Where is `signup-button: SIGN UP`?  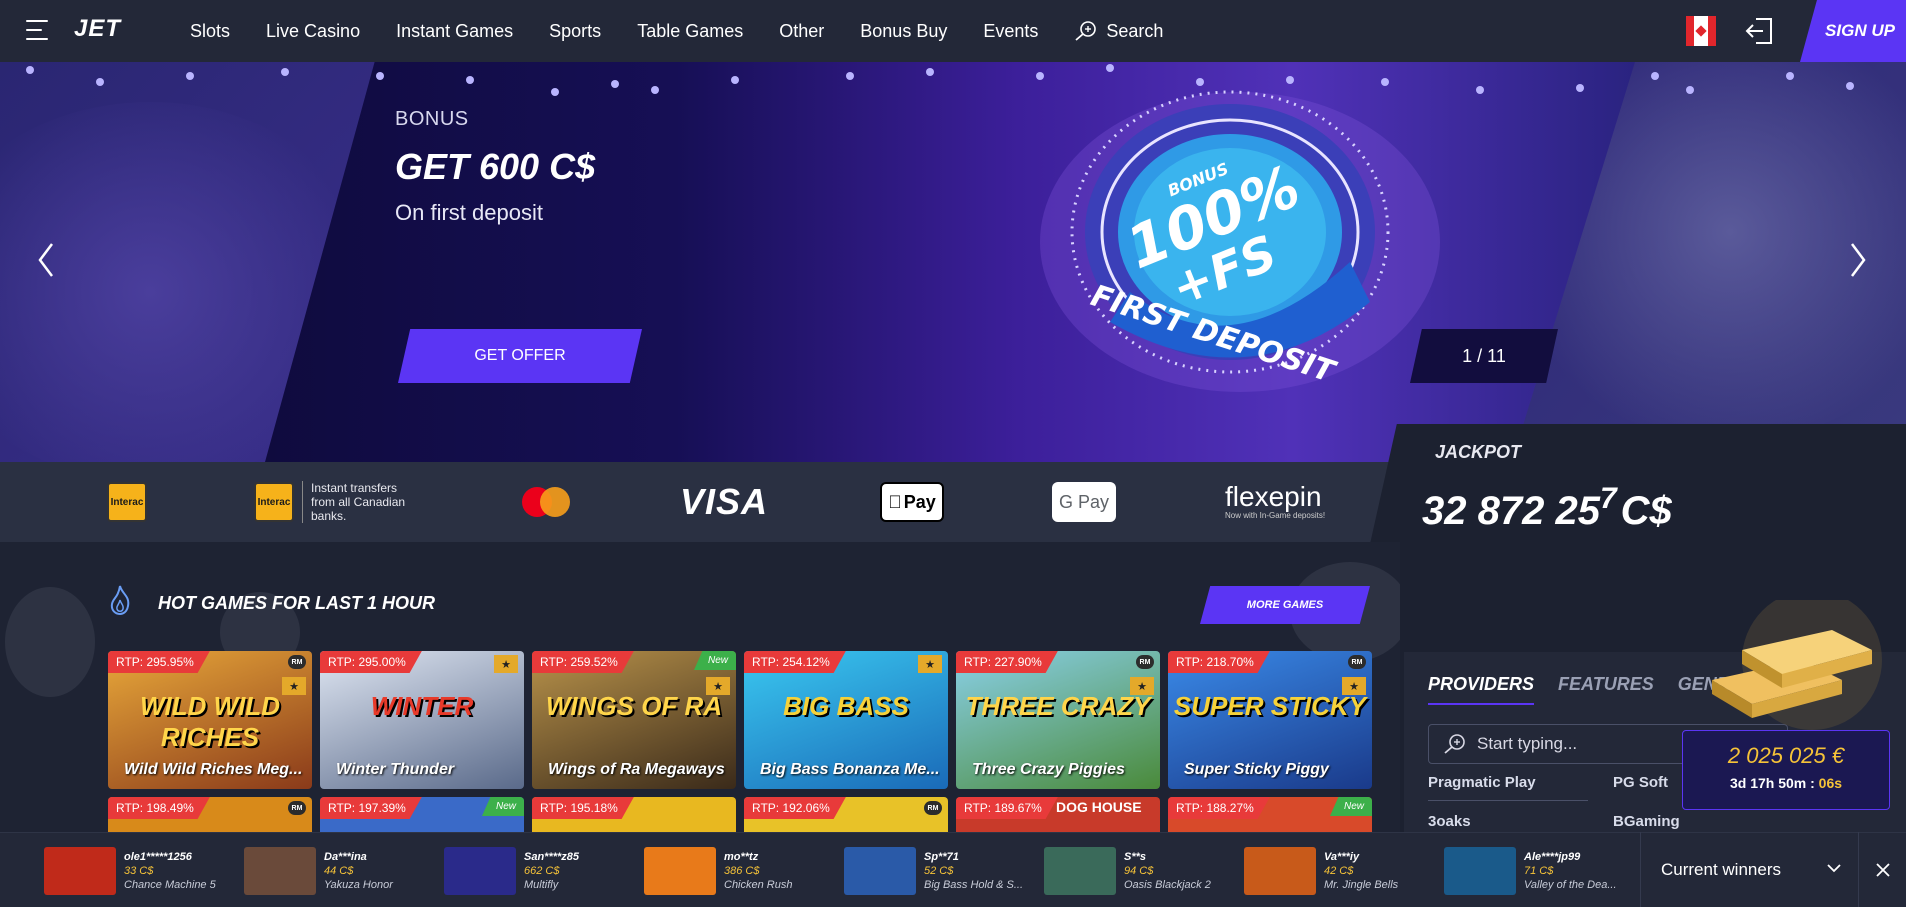 signup-button: SIGN UP is located at coordinates (1853, 31).